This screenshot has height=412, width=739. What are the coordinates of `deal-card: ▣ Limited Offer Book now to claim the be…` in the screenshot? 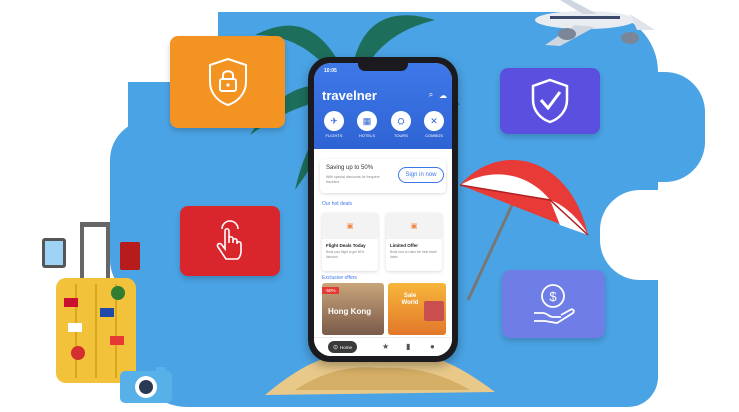 It's located at (414, 242).